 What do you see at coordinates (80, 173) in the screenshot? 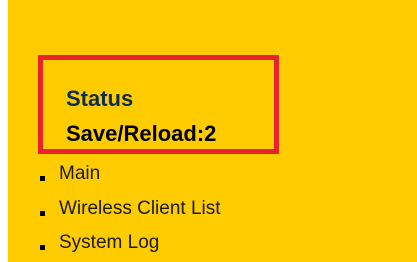
I see `menu-item-label: Main` at bounding box center [80, 173].